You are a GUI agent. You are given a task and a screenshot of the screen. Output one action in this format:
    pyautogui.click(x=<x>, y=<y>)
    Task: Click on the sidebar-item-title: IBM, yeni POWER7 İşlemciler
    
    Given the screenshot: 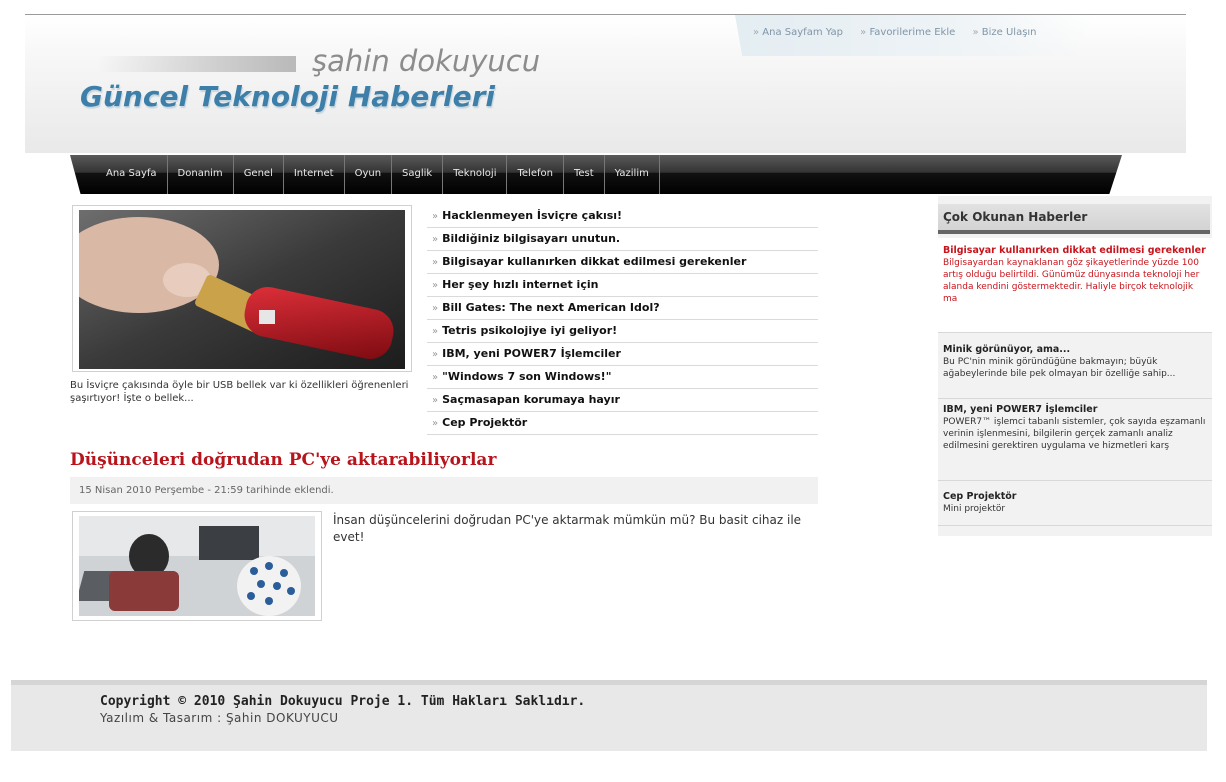 What is the action you would take?
    pyautogui.click(x=1020, y=409)
    